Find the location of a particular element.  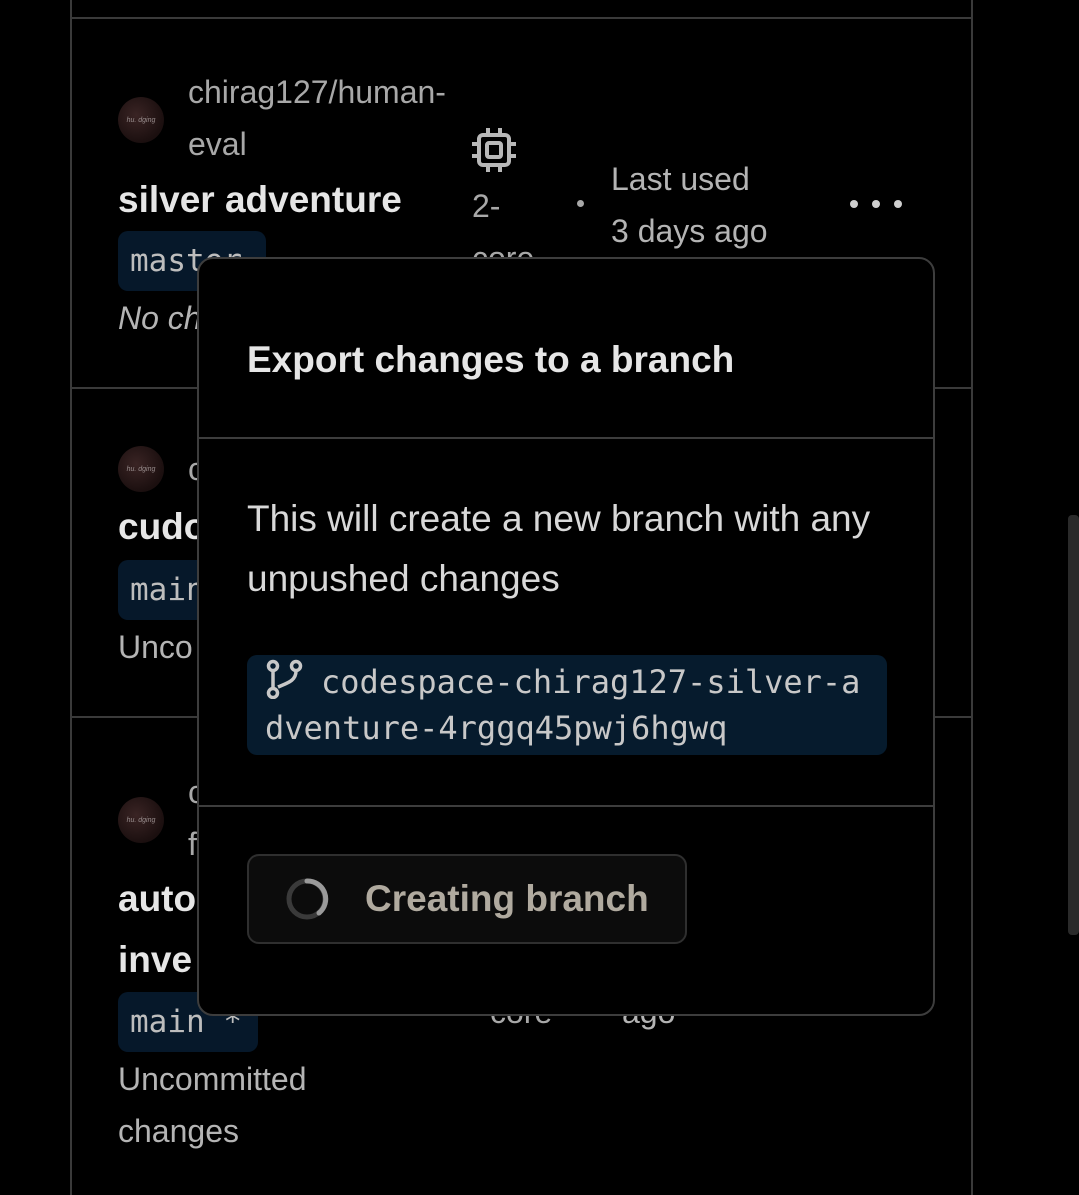

button-label: Creating branch is located at coordinates (507, 898).